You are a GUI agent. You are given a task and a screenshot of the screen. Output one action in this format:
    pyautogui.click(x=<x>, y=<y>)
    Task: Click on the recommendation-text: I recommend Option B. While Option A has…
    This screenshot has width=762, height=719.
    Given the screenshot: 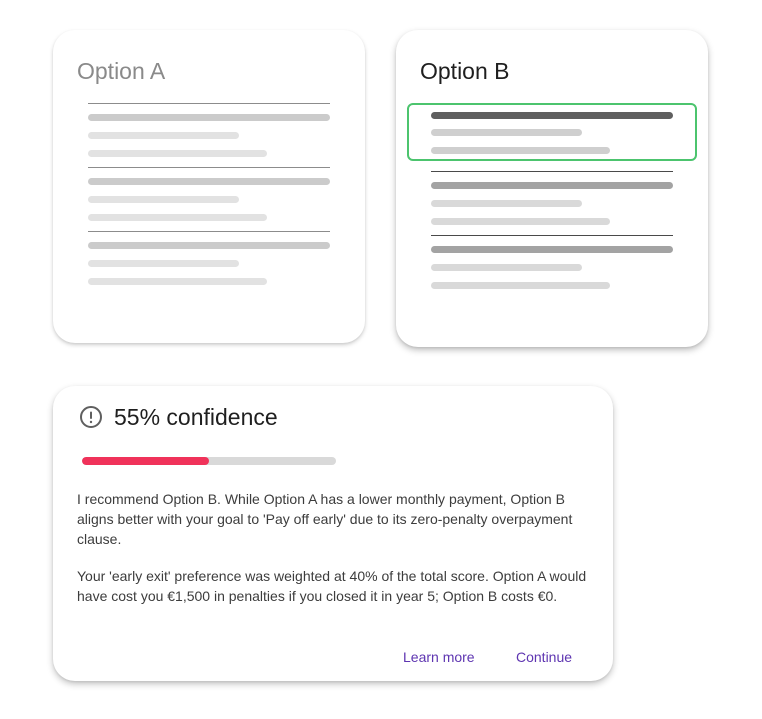 What is the action you would take?
    pyautogui.click(x=325, y=519)
    